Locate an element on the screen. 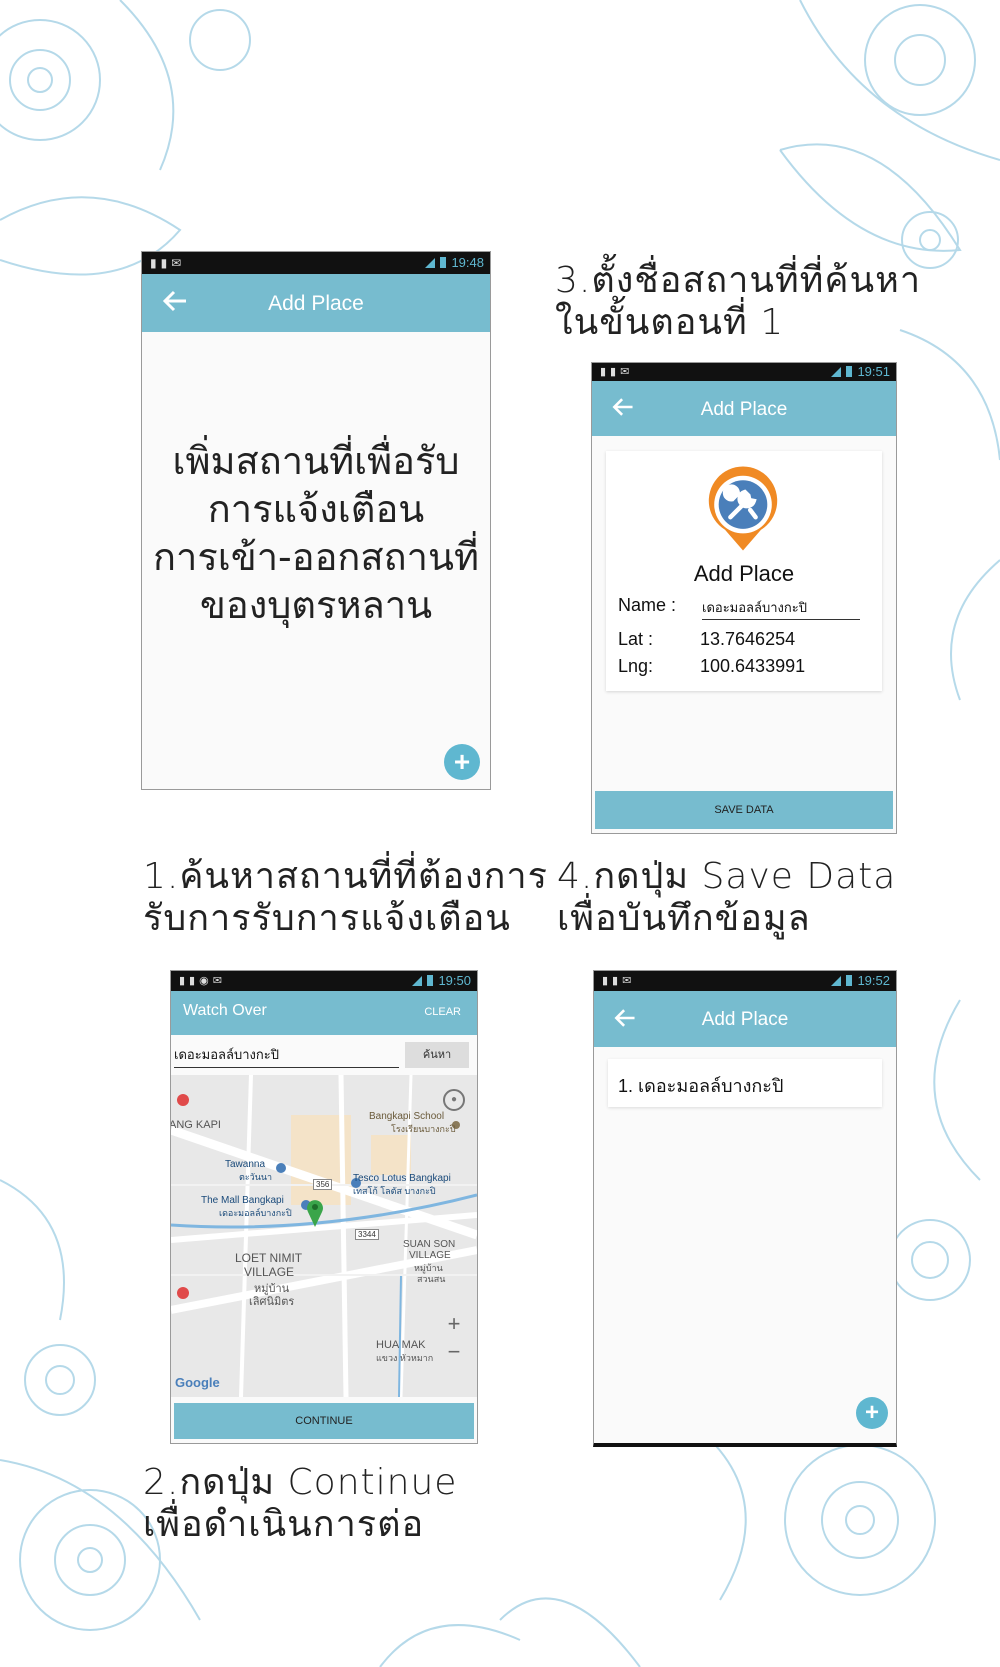  map-label: เดอะมอลล์บางกะปิ is located at coordinates (255, 1213).